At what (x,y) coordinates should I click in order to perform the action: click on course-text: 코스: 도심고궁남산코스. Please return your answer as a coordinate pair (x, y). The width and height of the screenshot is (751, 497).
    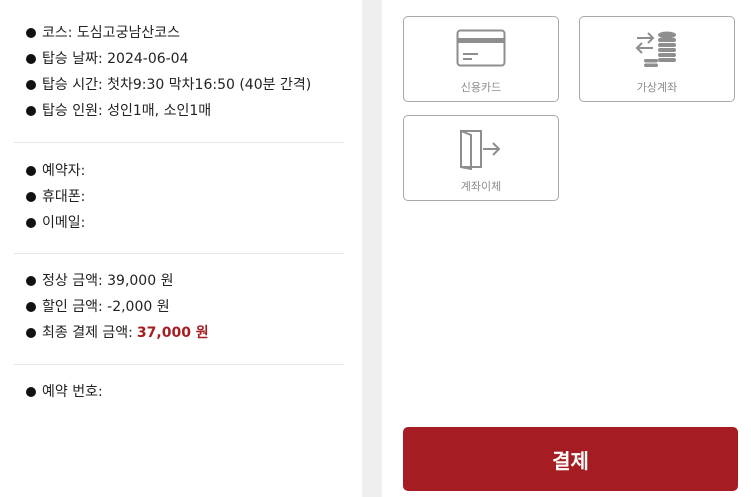
    Looking at the image, I should click on (111, 33).